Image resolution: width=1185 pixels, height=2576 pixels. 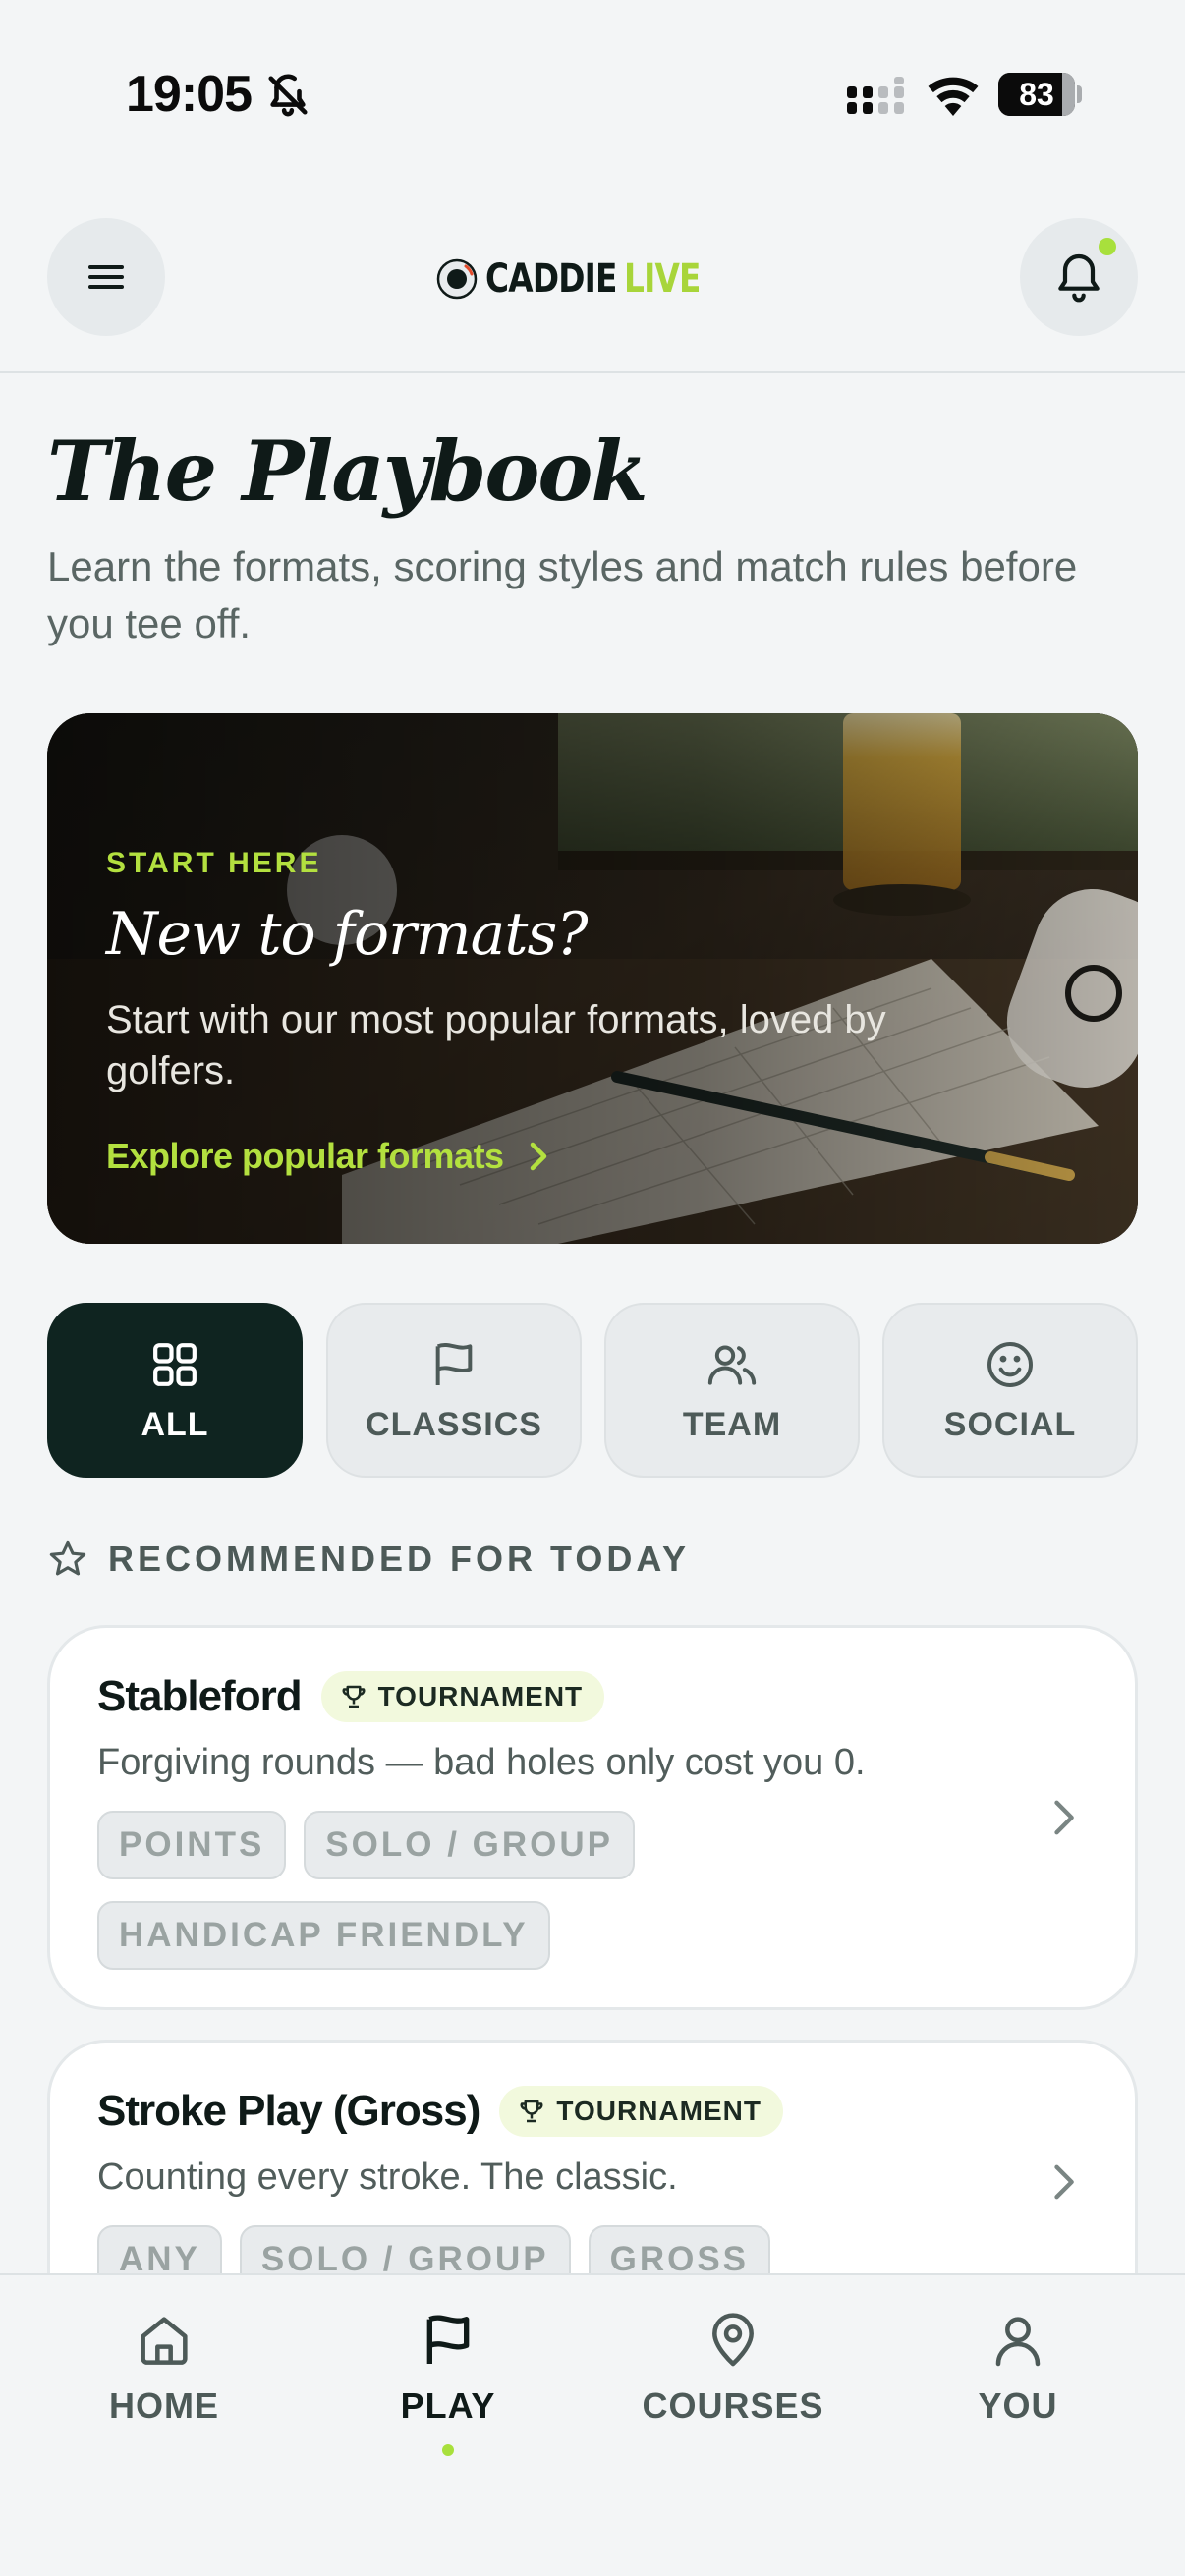 I want to click on hero-eyebrow: START HERE, so click(x=214, y=863).